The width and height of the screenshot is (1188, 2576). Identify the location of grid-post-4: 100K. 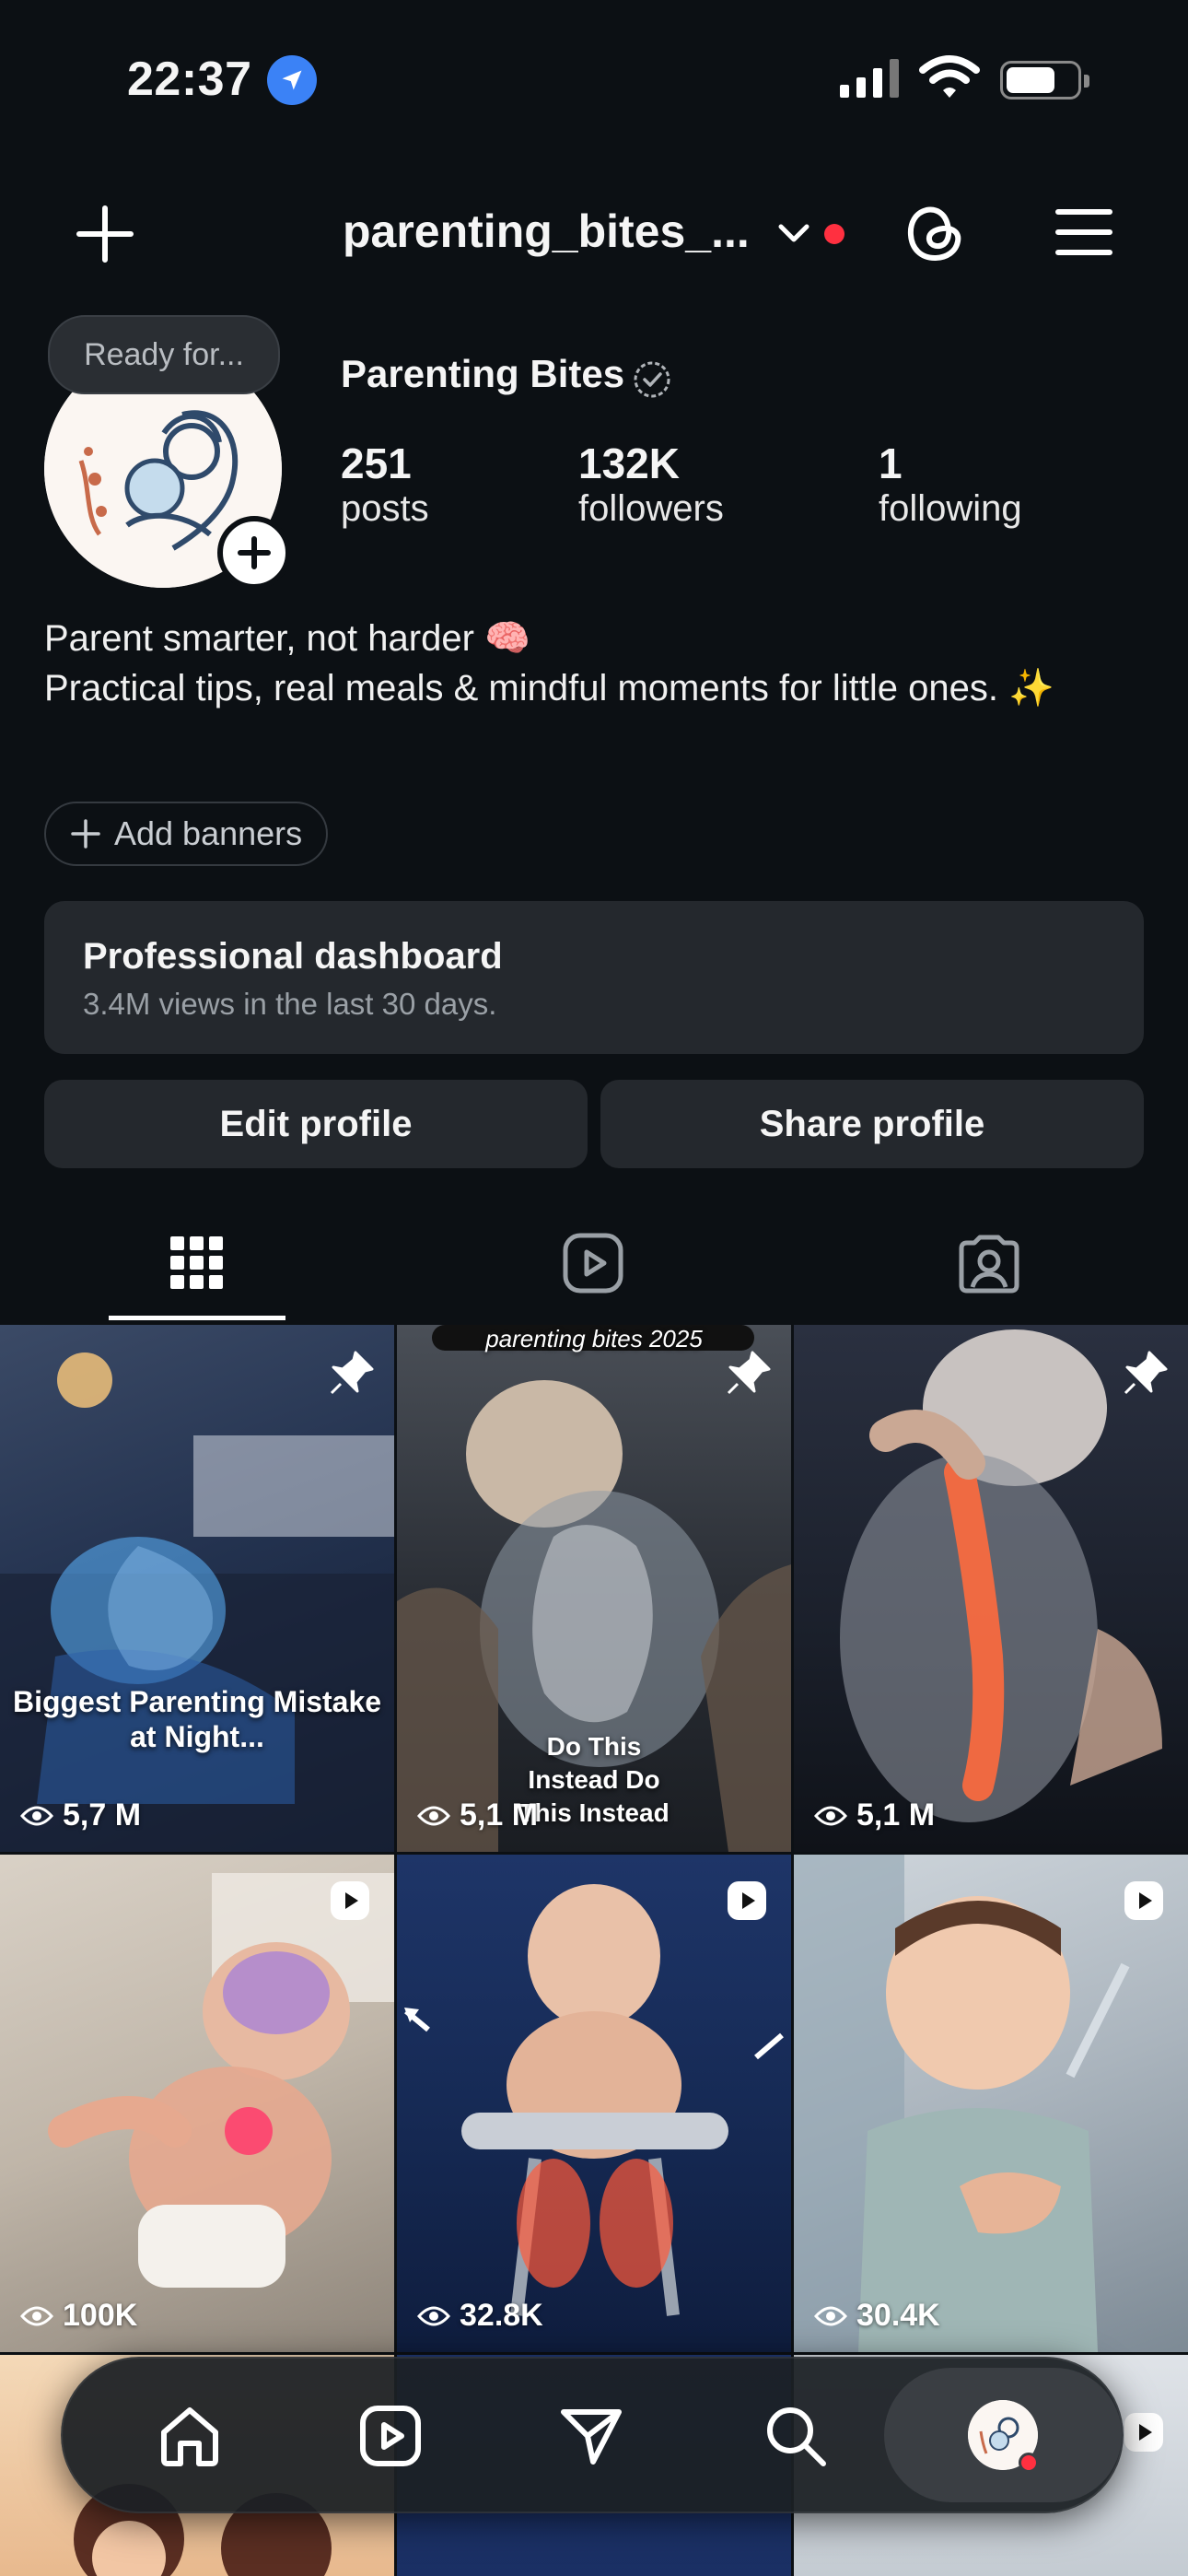
(197, 2103).